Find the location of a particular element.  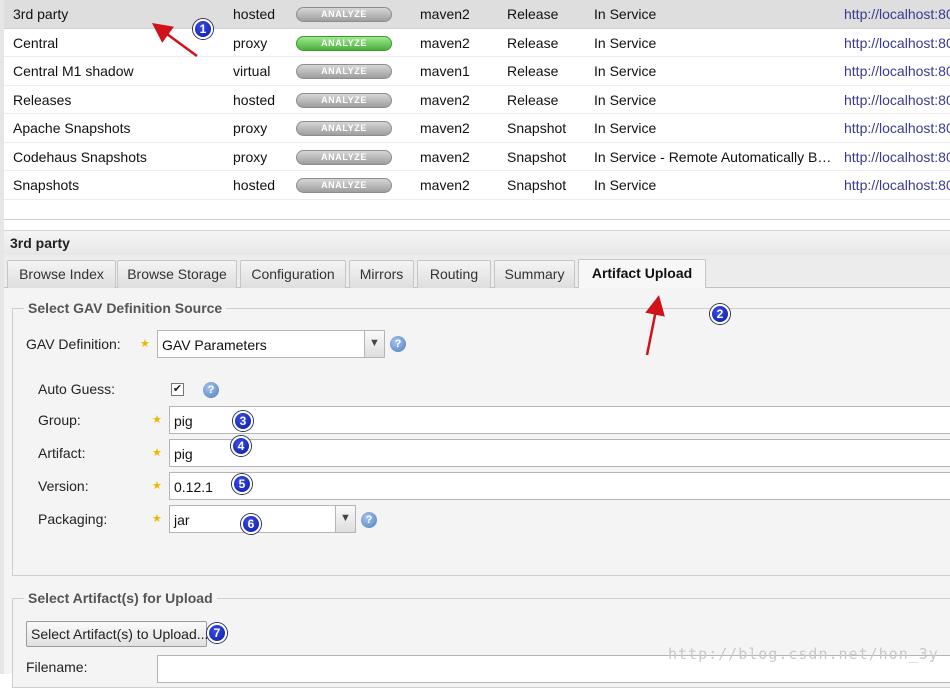

annotation-badge: 1 is located at coordinates (203, 29).